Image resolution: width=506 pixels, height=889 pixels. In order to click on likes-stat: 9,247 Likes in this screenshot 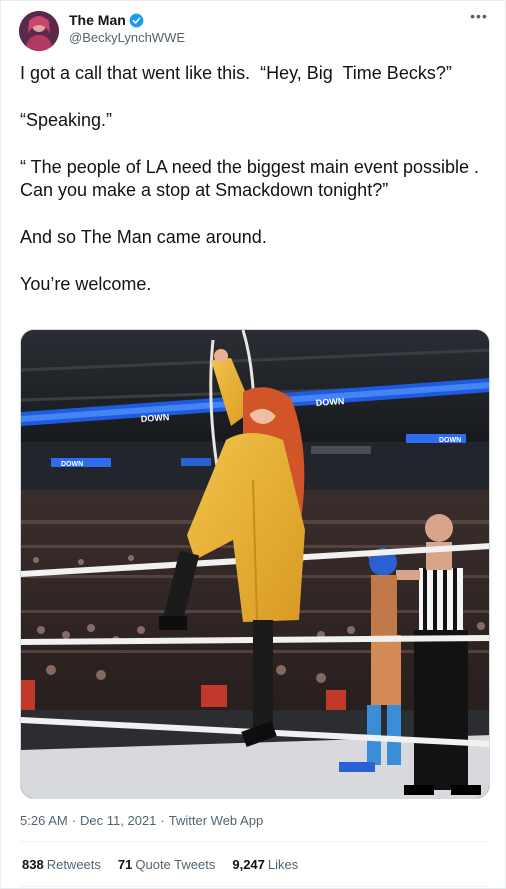, I will do `click(265, 864)`.